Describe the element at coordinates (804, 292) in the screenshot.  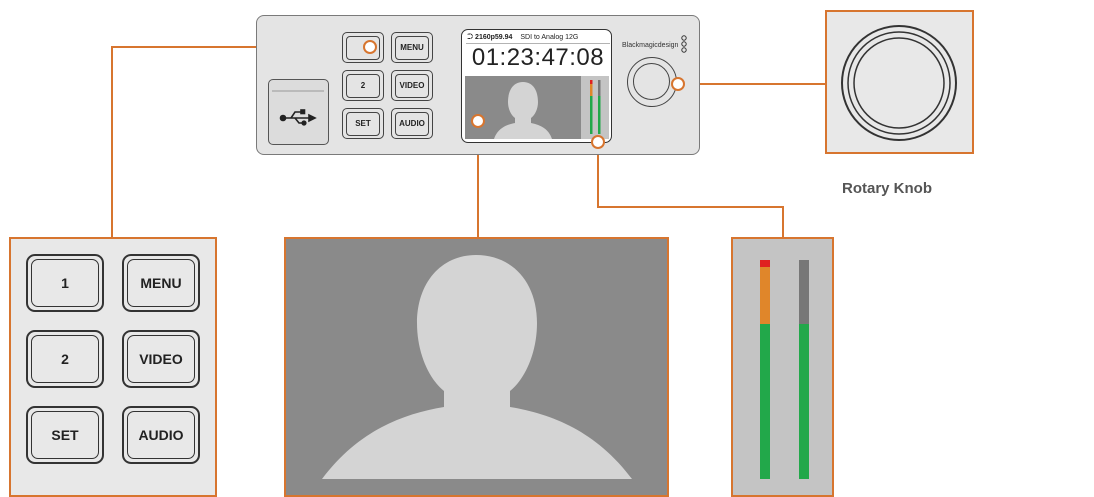
I see `meter-right-empty` at that location.